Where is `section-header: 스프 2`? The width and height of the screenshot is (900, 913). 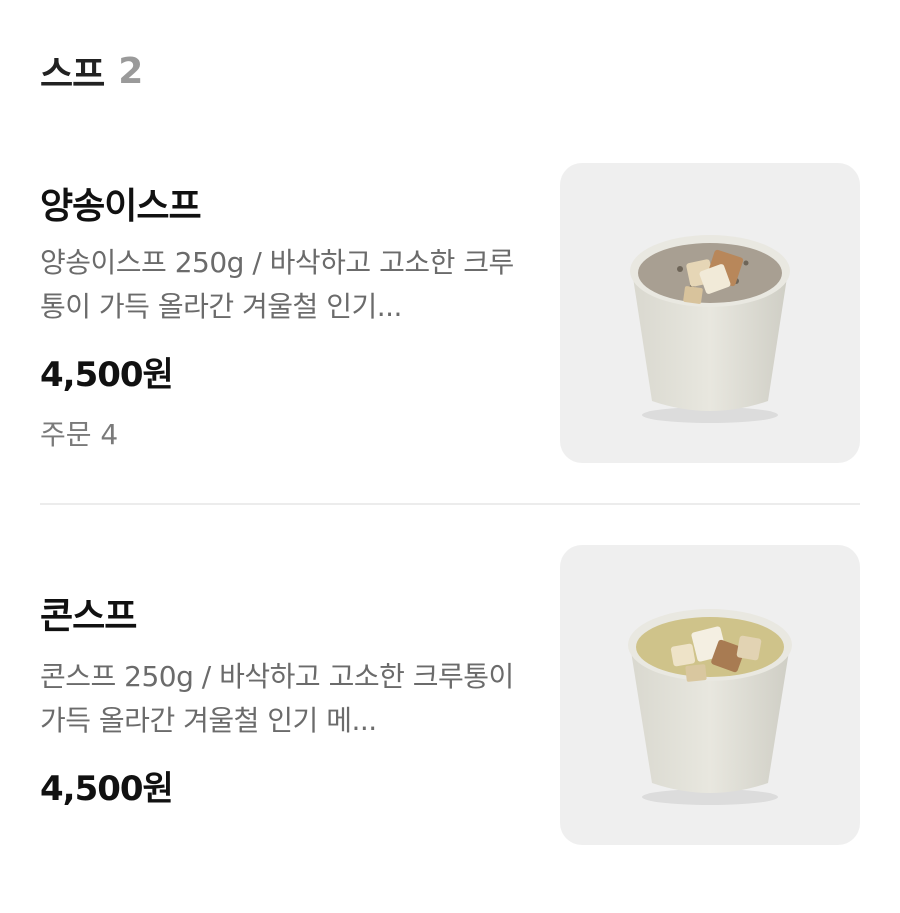 section-header: 스프 2 is located at coordinates (91, 71).